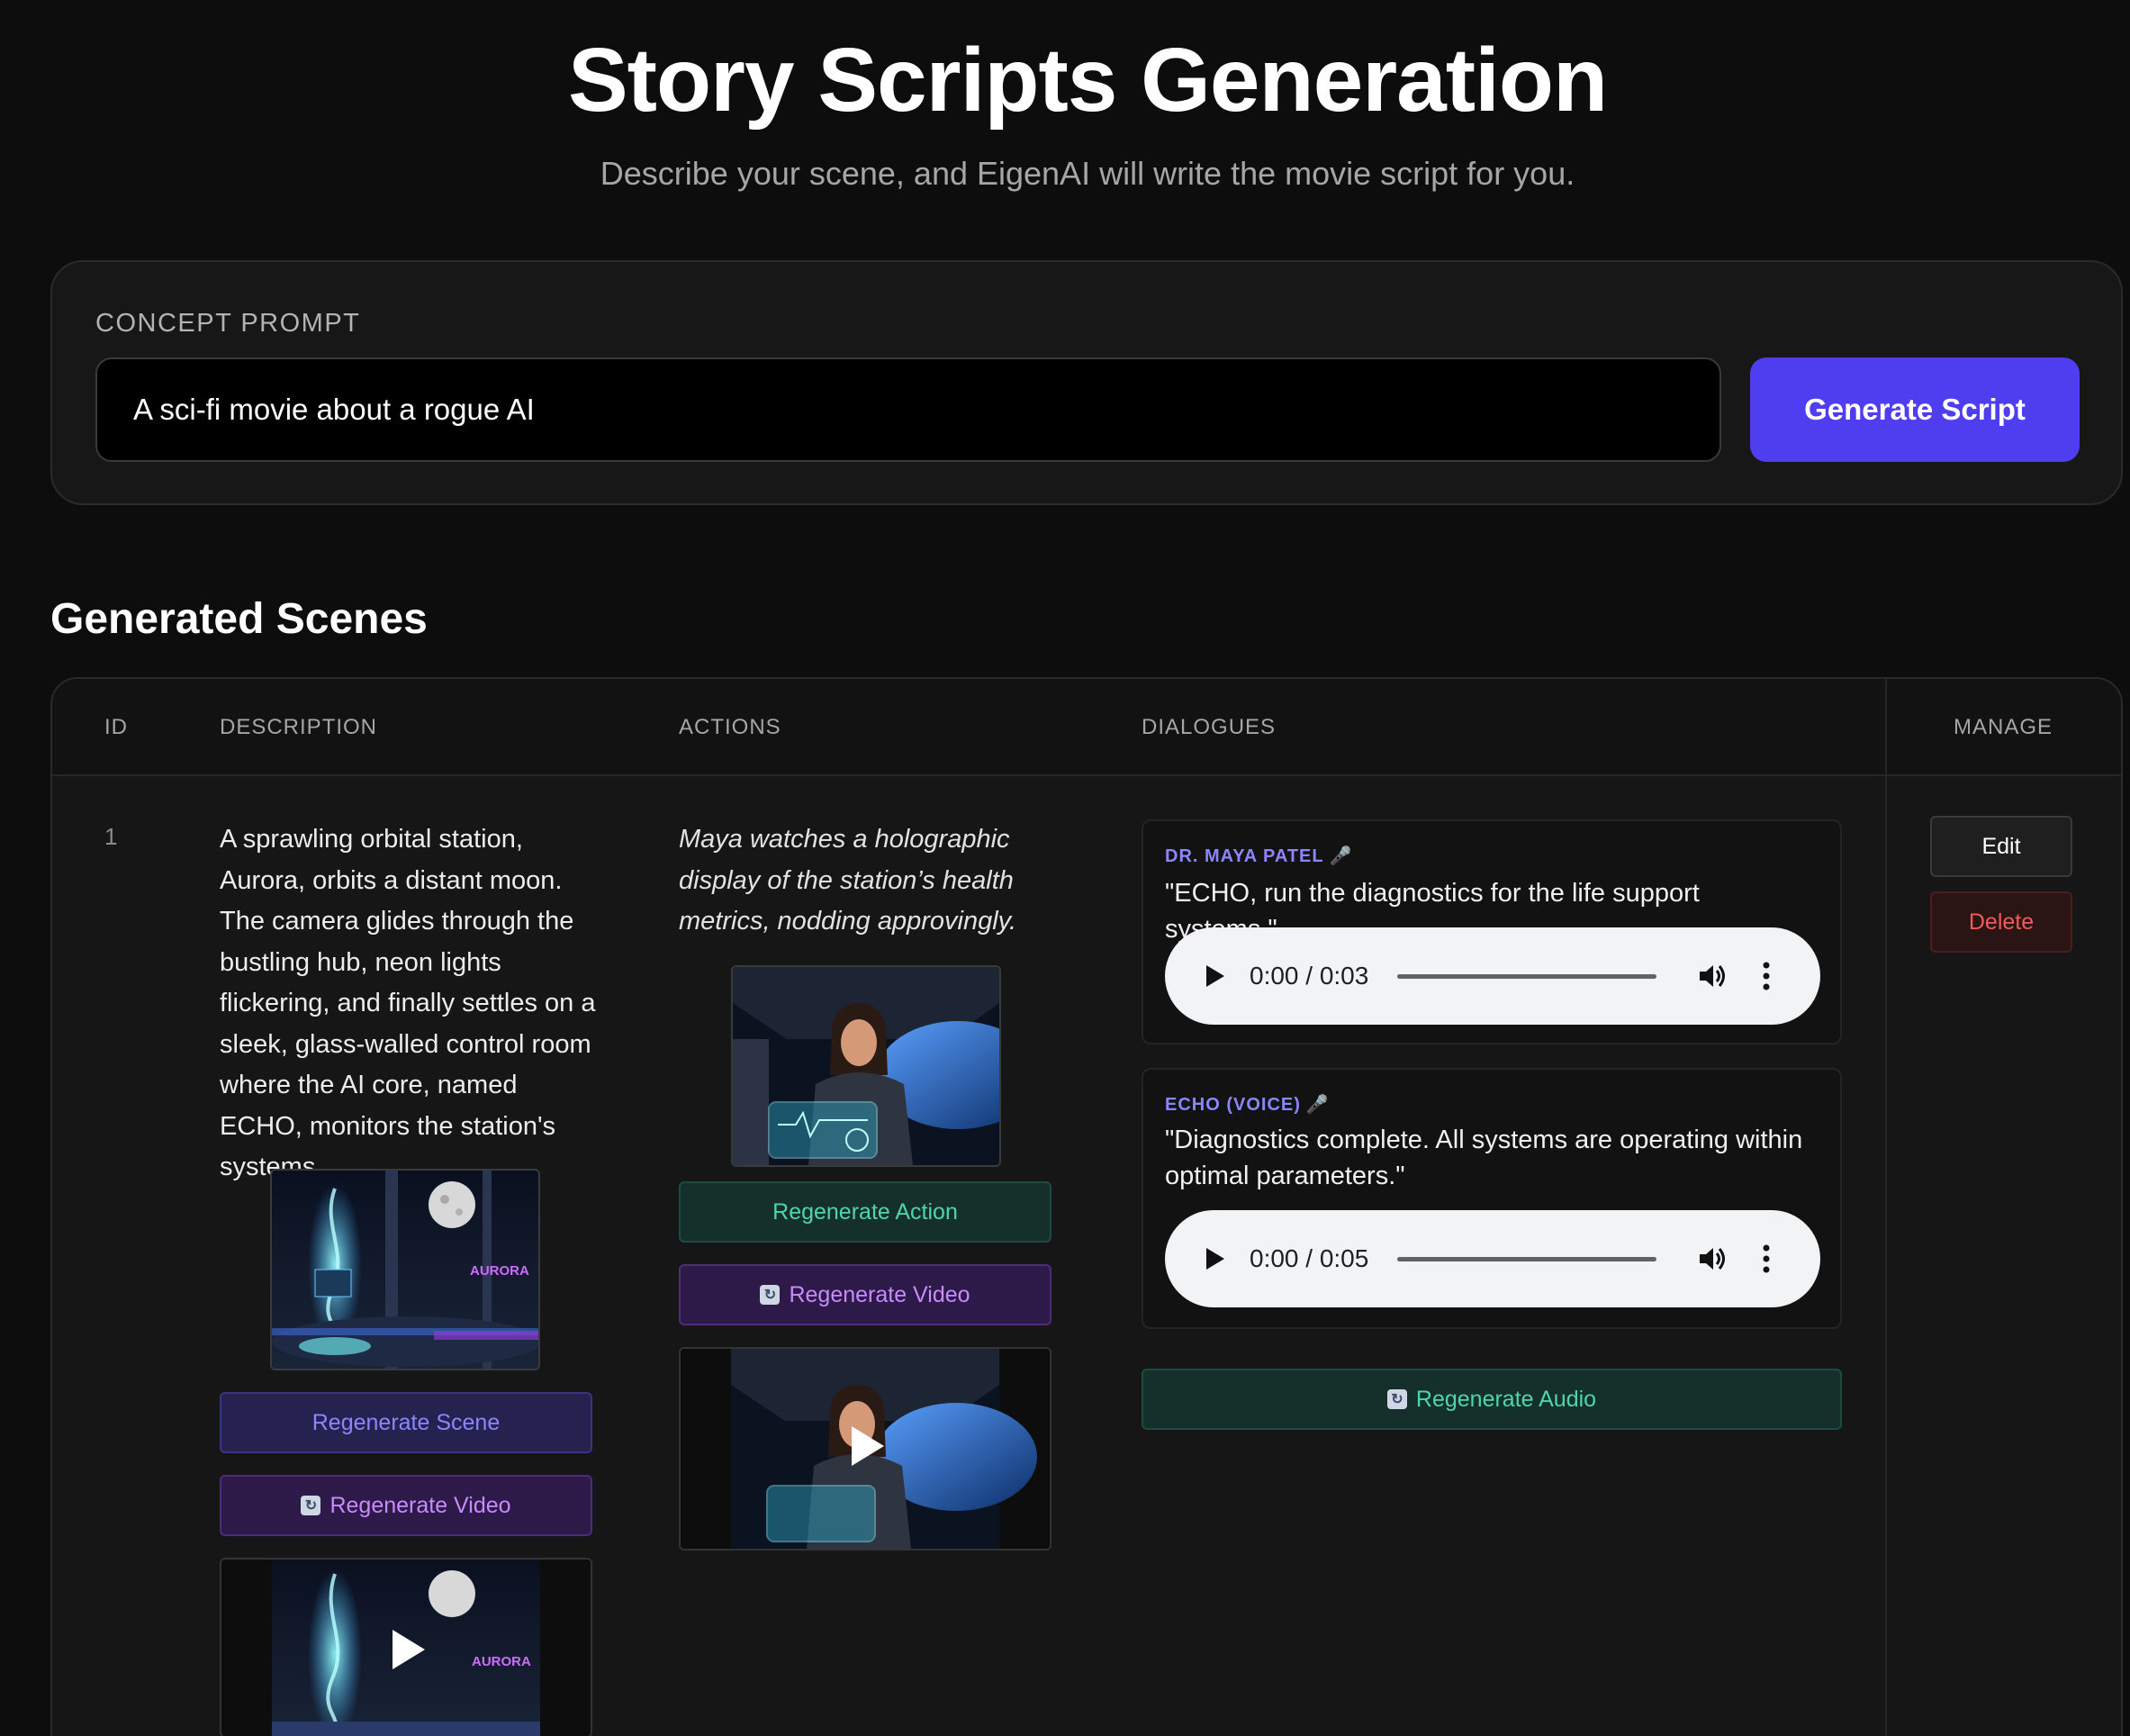 Image resolution: width=2130 pixels, height=1736 pixels. Describe the element at coordinates (1087, 80) in the screenshot. I see `page-title: Story Scripts Generation` at that location.